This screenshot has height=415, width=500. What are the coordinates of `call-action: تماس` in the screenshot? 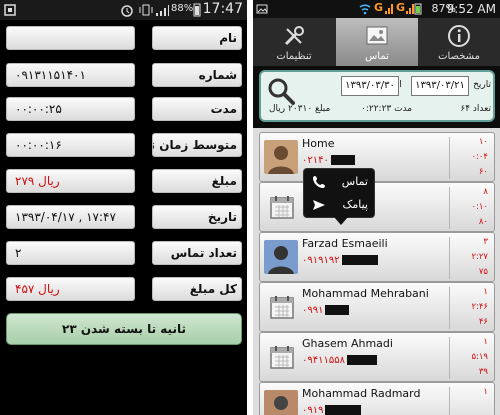 It's located at (340, 183).